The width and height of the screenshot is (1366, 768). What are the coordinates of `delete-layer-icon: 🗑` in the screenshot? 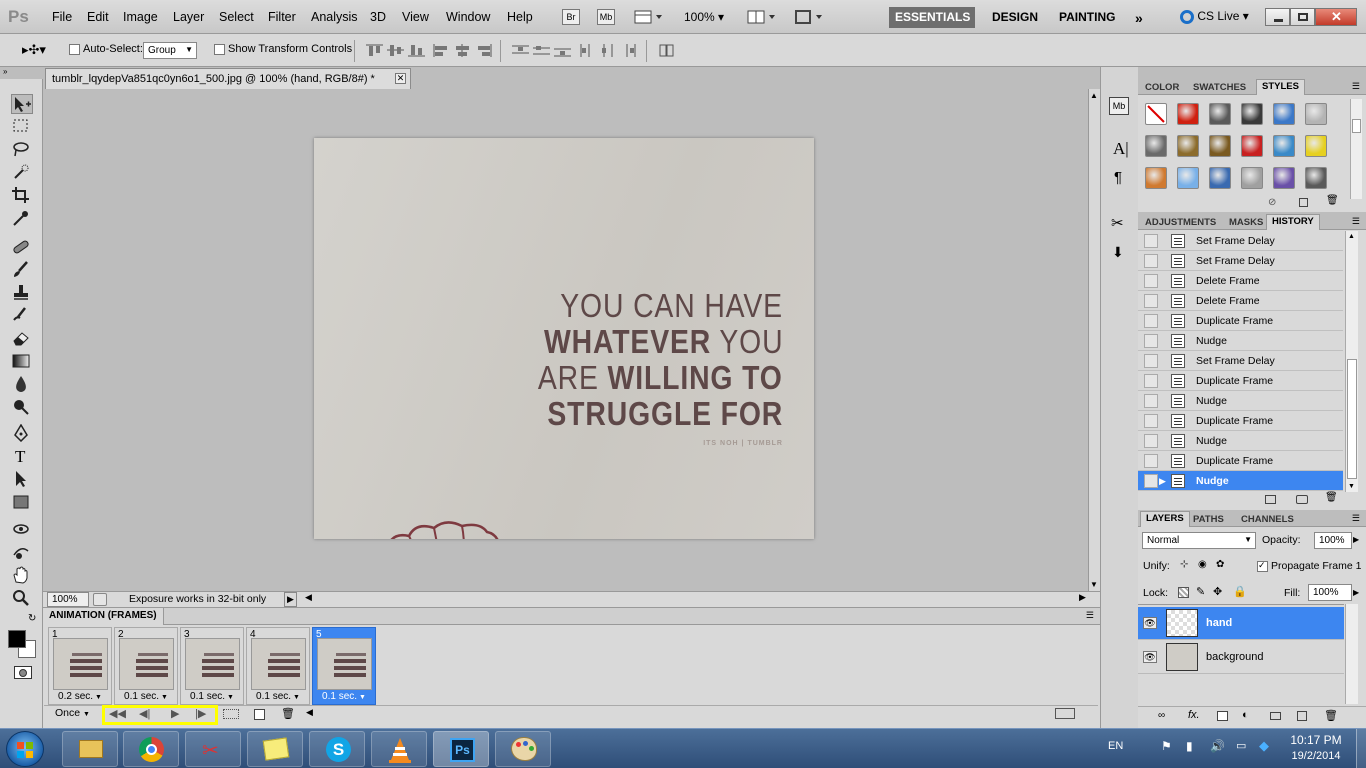 It's located at (1331, 715).